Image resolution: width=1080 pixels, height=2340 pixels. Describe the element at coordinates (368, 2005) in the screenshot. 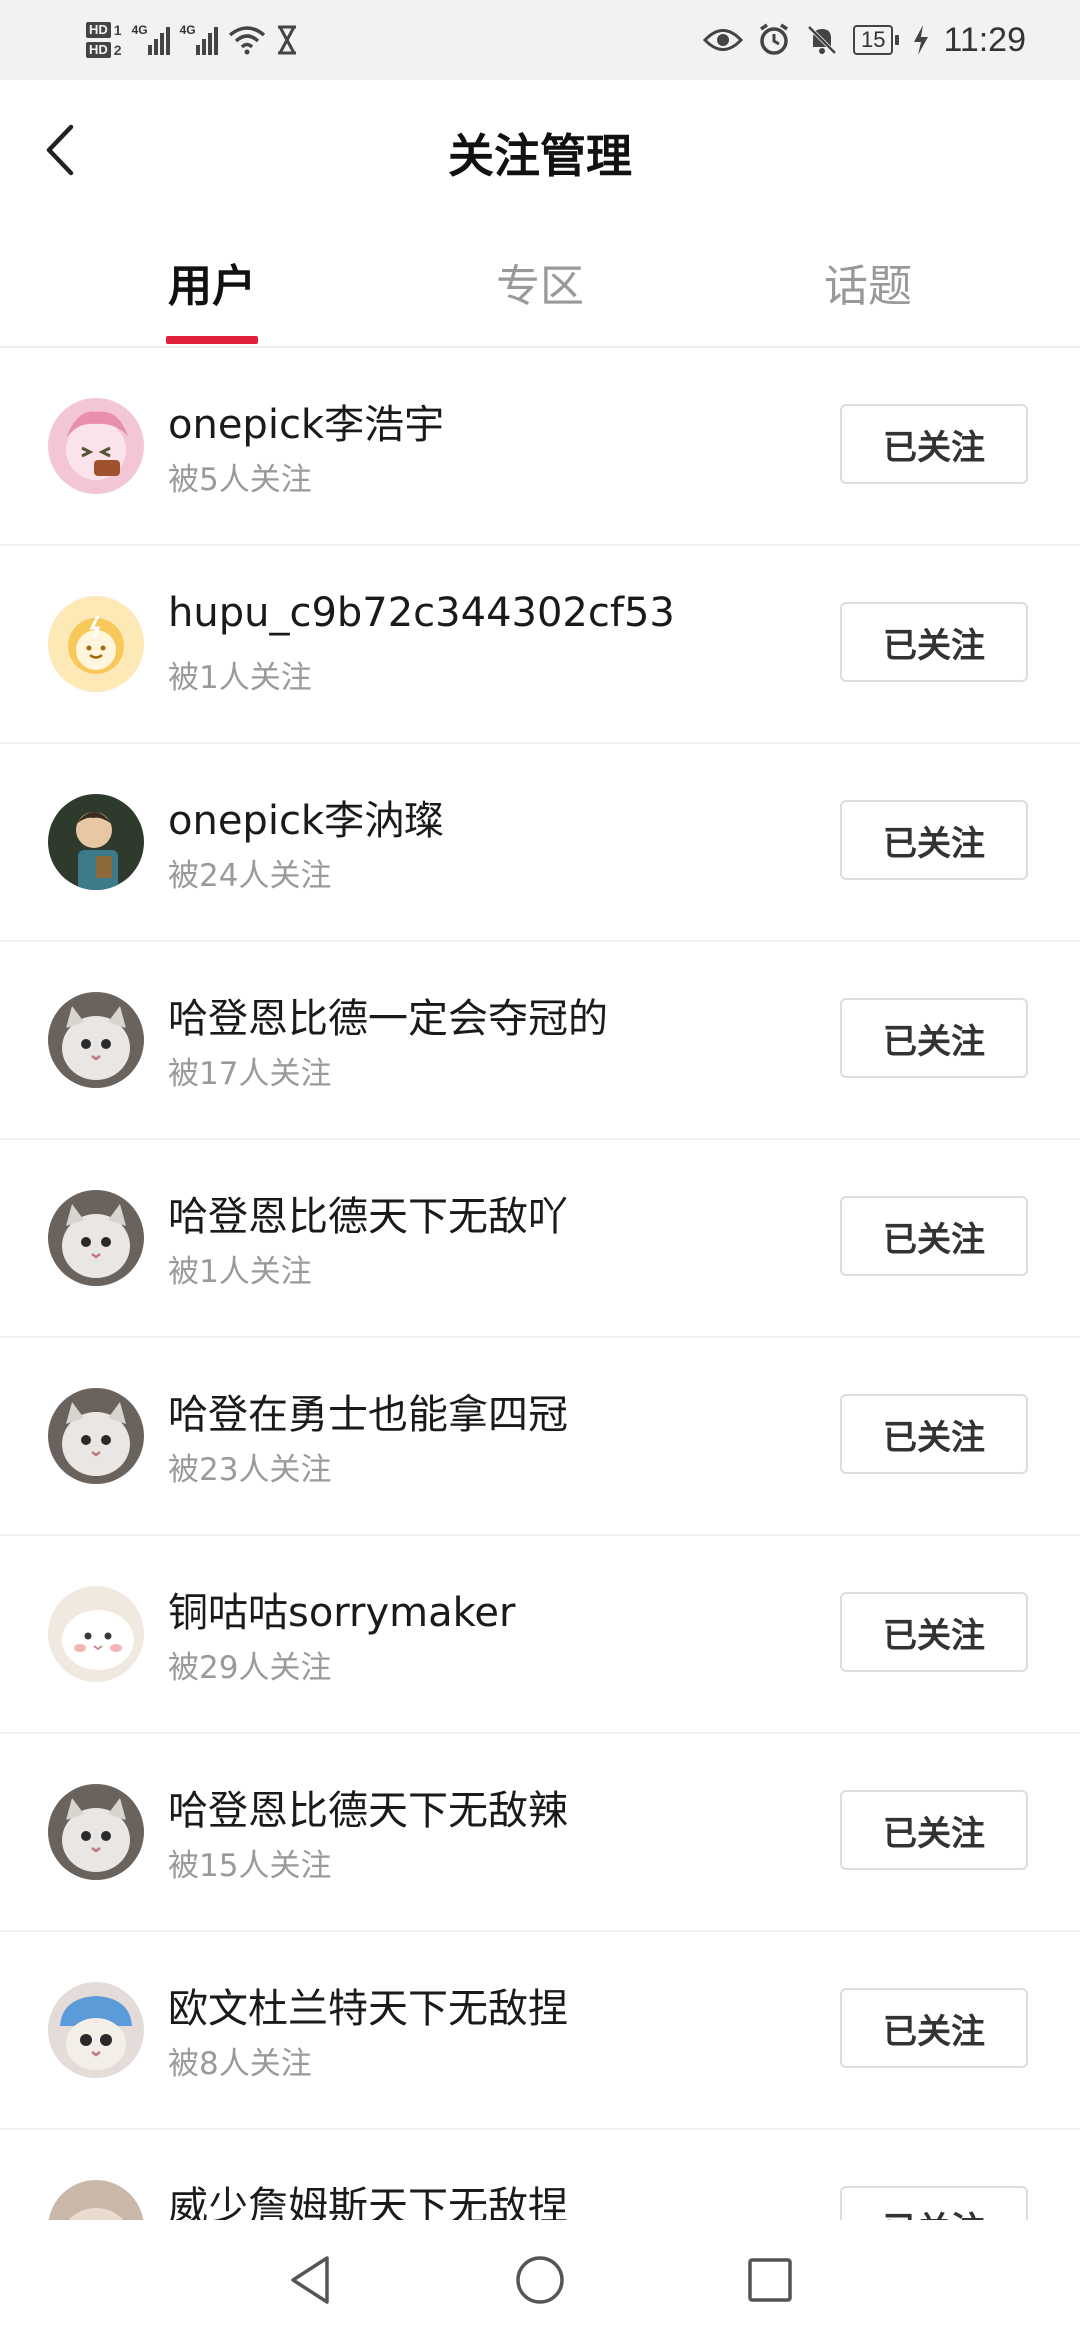

I see `user-name: 欧文杜兰特天下无敌捏` at that location.